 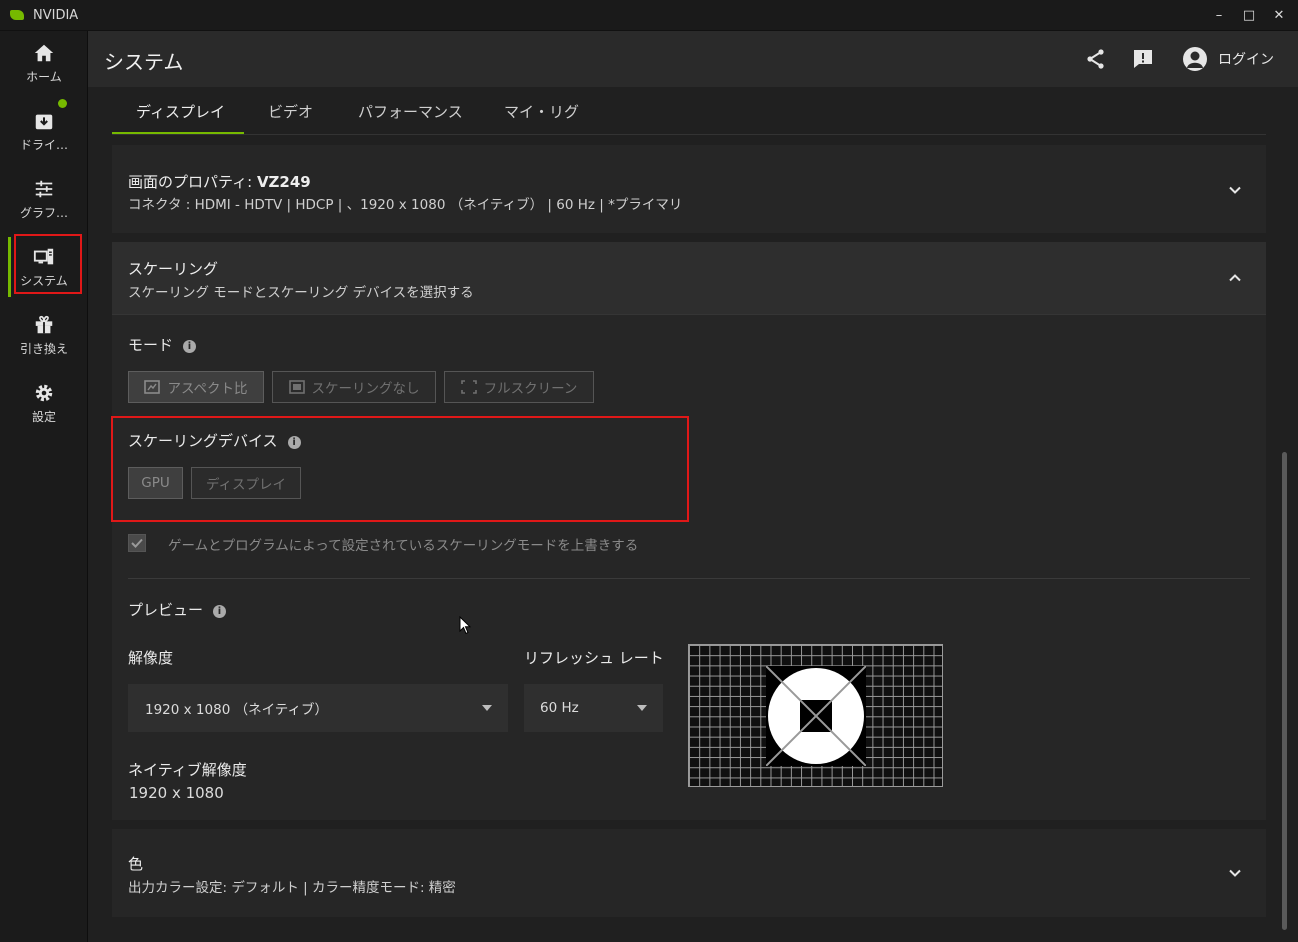 What do you see at coordinates (1096, 59) in the screenshot?
I see `share-icon` at bounding box center [1096, 59].